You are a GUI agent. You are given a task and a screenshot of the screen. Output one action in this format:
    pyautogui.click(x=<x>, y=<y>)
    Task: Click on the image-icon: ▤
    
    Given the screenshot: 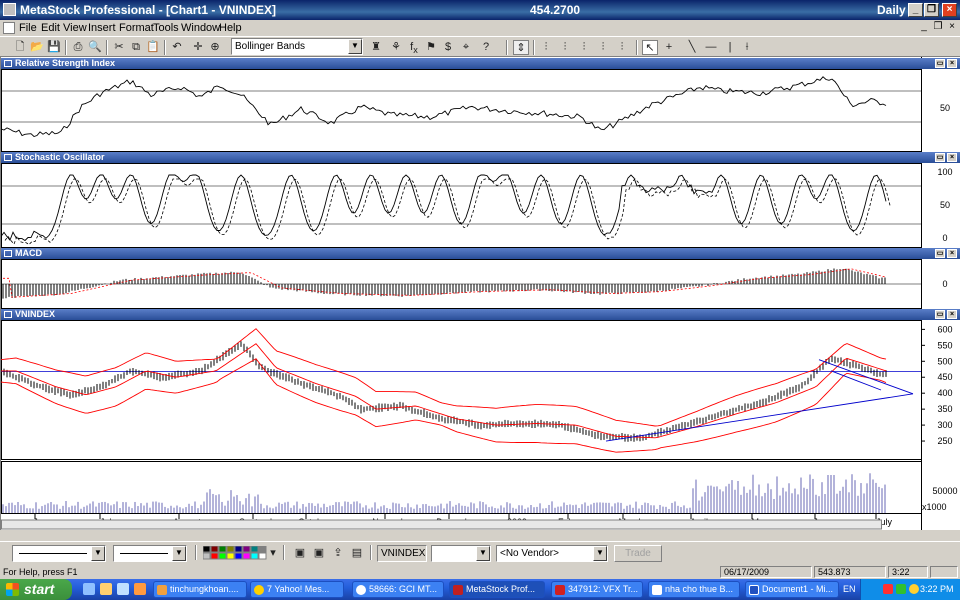 What is the action you would take?
    pyautogui.click(x=357, y=553)
    